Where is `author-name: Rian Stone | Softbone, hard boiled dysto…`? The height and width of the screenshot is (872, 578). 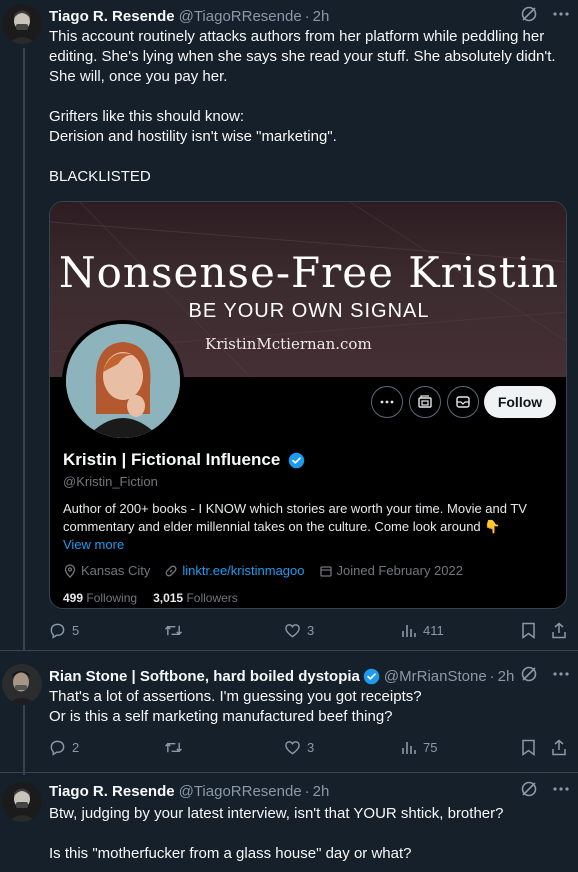 author-name: Rian Stone | Softbone, hard boiled dysto… is located at coordinates (204, 676).